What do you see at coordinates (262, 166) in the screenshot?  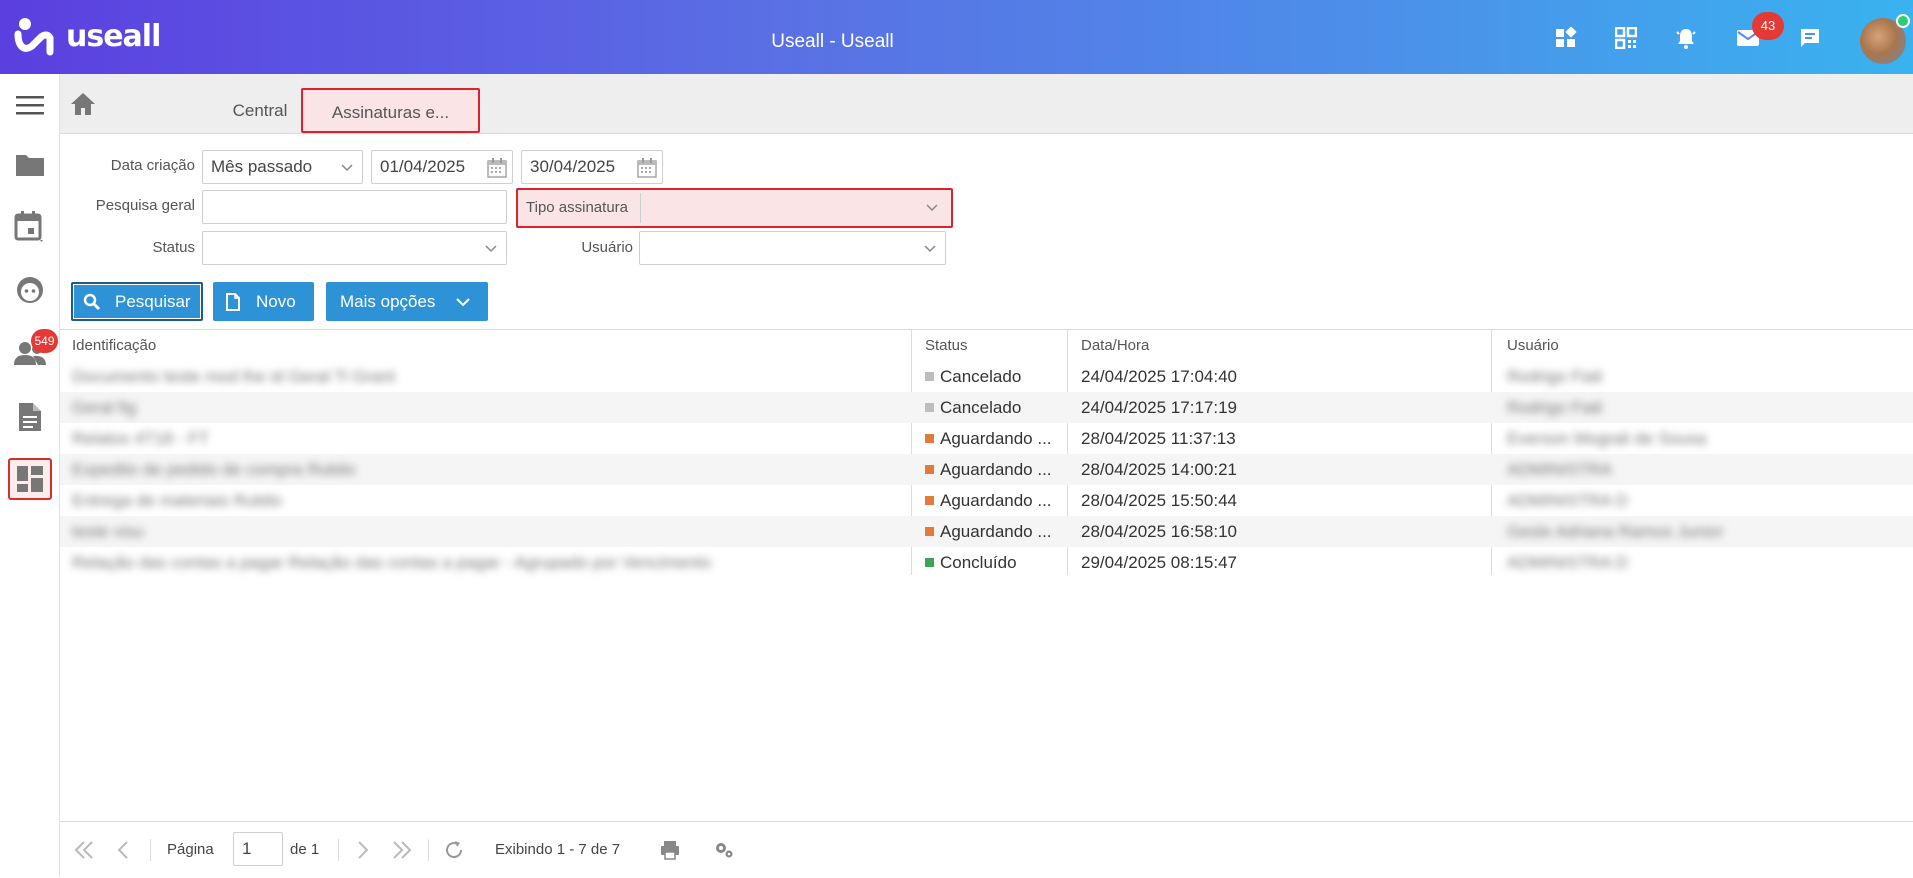 I see `period-select-value: Mês passado` at bounding box center [262, 166].